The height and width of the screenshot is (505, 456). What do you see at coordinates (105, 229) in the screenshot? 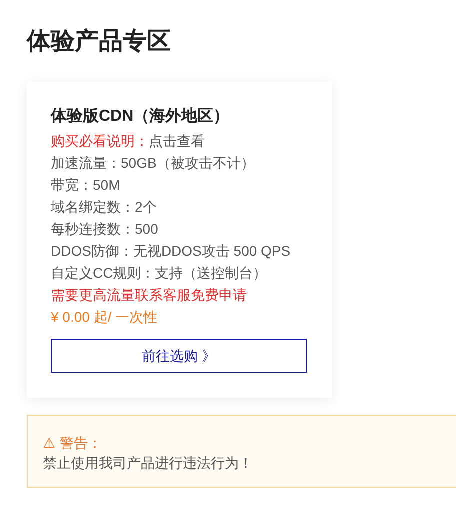
I see `spec-text: 每秒连接数：500` at bounding box center [105, 229].